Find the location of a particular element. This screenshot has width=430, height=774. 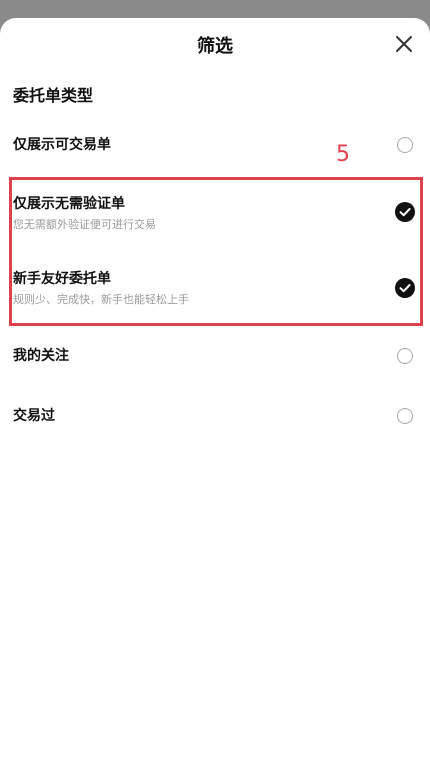

option-label: 我的关注 is located at coordinates (41, 356).